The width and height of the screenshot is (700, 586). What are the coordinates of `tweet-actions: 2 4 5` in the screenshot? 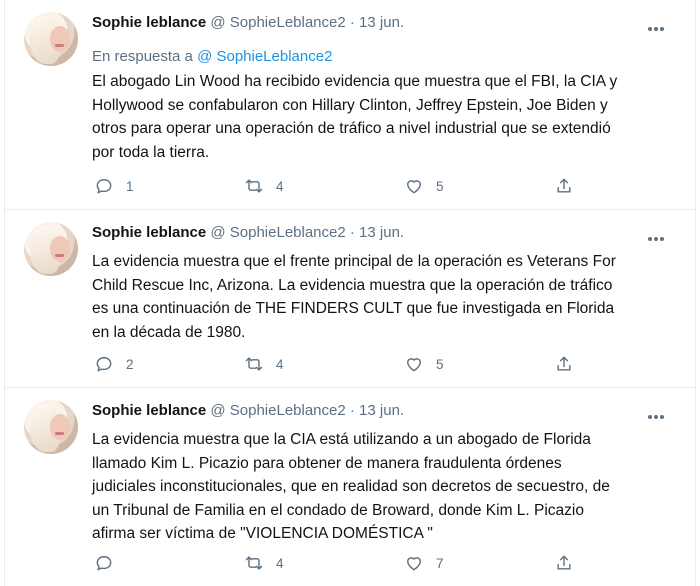 It's located at (372, 364).